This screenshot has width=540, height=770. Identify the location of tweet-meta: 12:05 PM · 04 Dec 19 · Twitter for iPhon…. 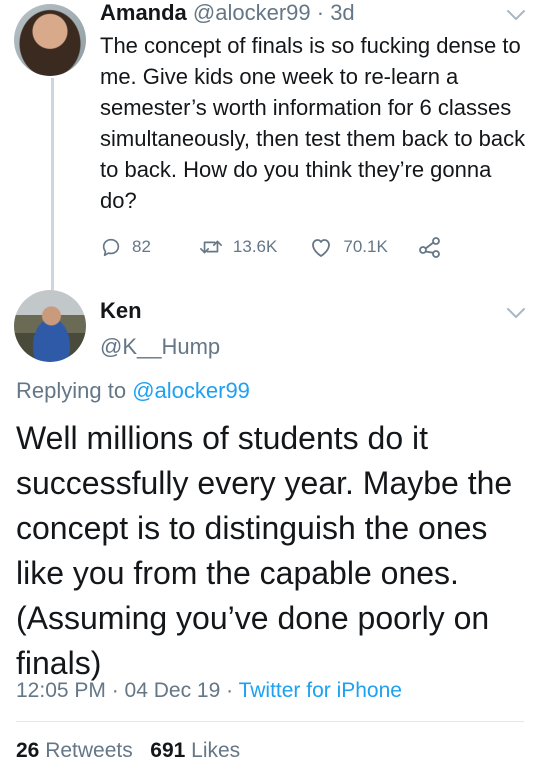
(209, 691).